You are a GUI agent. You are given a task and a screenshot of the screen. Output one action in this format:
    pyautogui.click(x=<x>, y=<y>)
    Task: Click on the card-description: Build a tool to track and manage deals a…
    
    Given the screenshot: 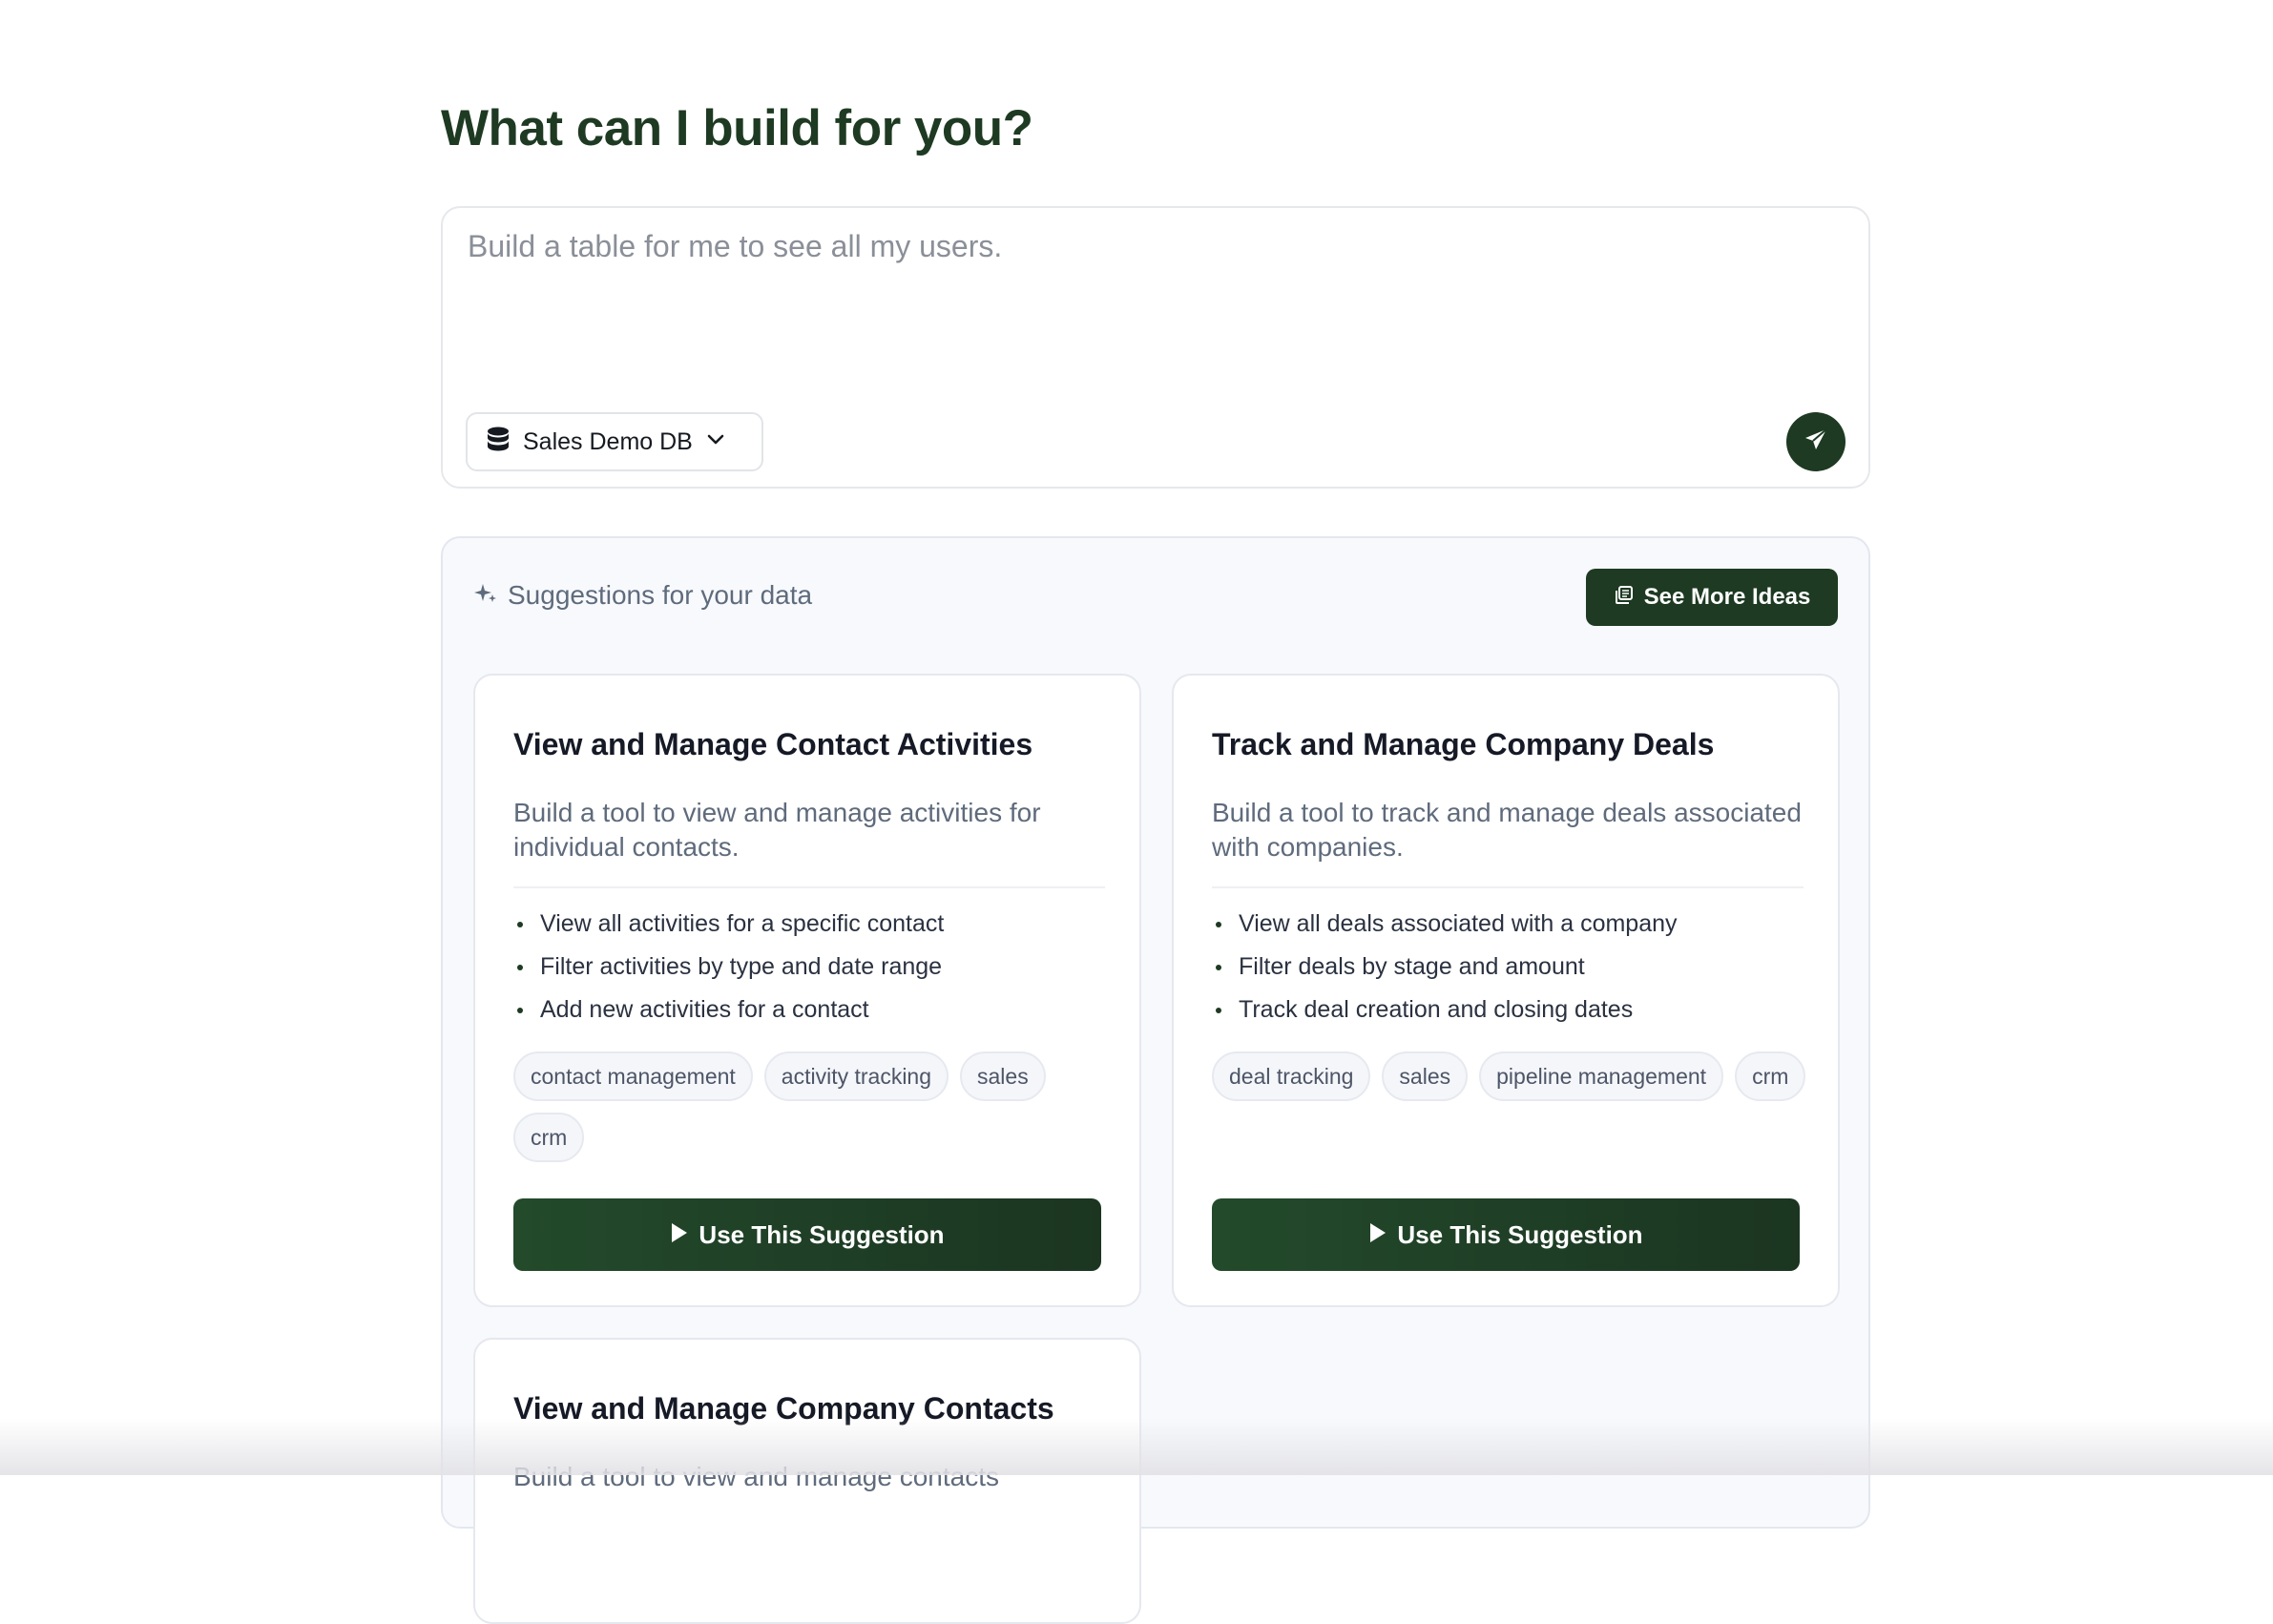 What is the action you would take?
    pyautogui.click(x=1507, y=830)
    